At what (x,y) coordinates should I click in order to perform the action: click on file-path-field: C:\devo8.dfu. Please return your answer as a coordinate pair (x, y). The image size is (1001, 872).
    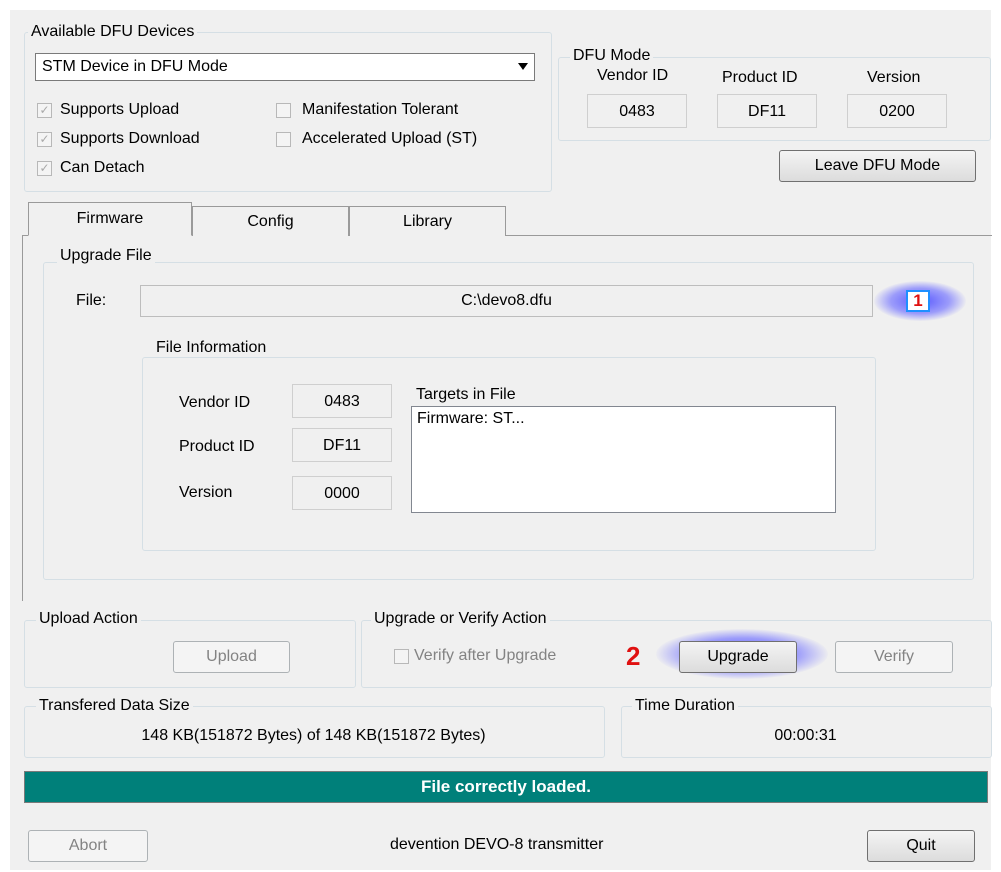
    Looking at the image, I should click on (506, 301).